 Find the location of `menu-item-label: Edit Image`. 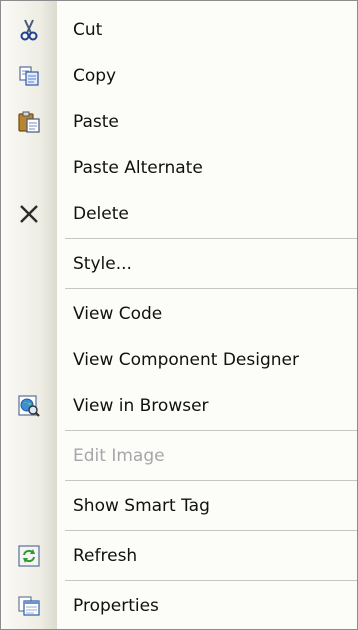

menu-item-label: Edit Image is located at coordinates (119, 456).